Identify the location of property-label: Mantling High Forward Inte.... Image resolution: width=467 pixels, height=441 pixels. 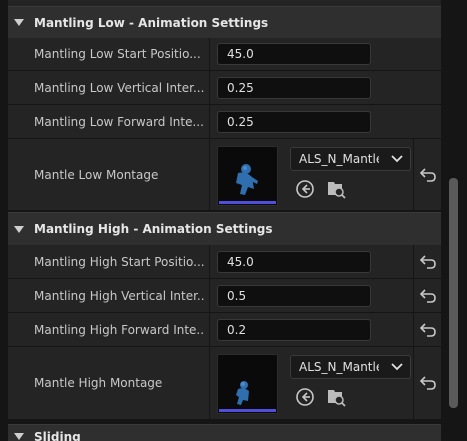
(119, 329).